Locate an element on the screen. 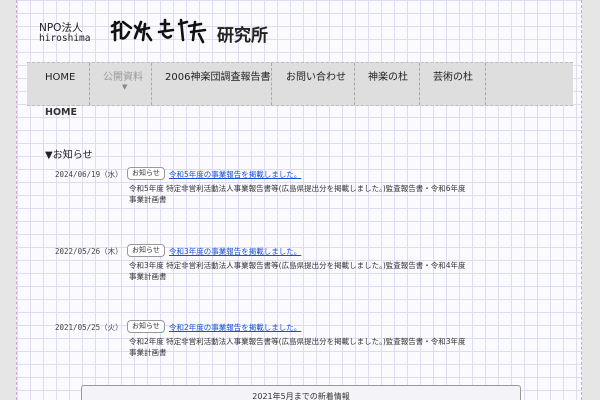  nav-2006-report: 2006神楽団調査報告書 is located at coordinates (217, 84).